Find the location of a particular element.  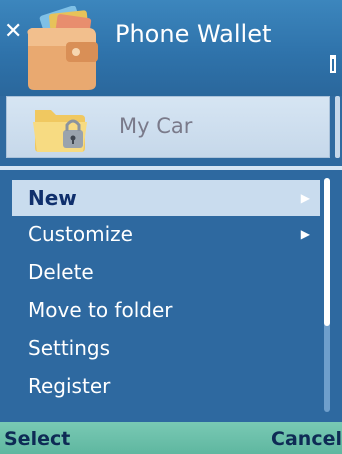

folder-item-my-car: My Car is located at coordinates (168, 127).